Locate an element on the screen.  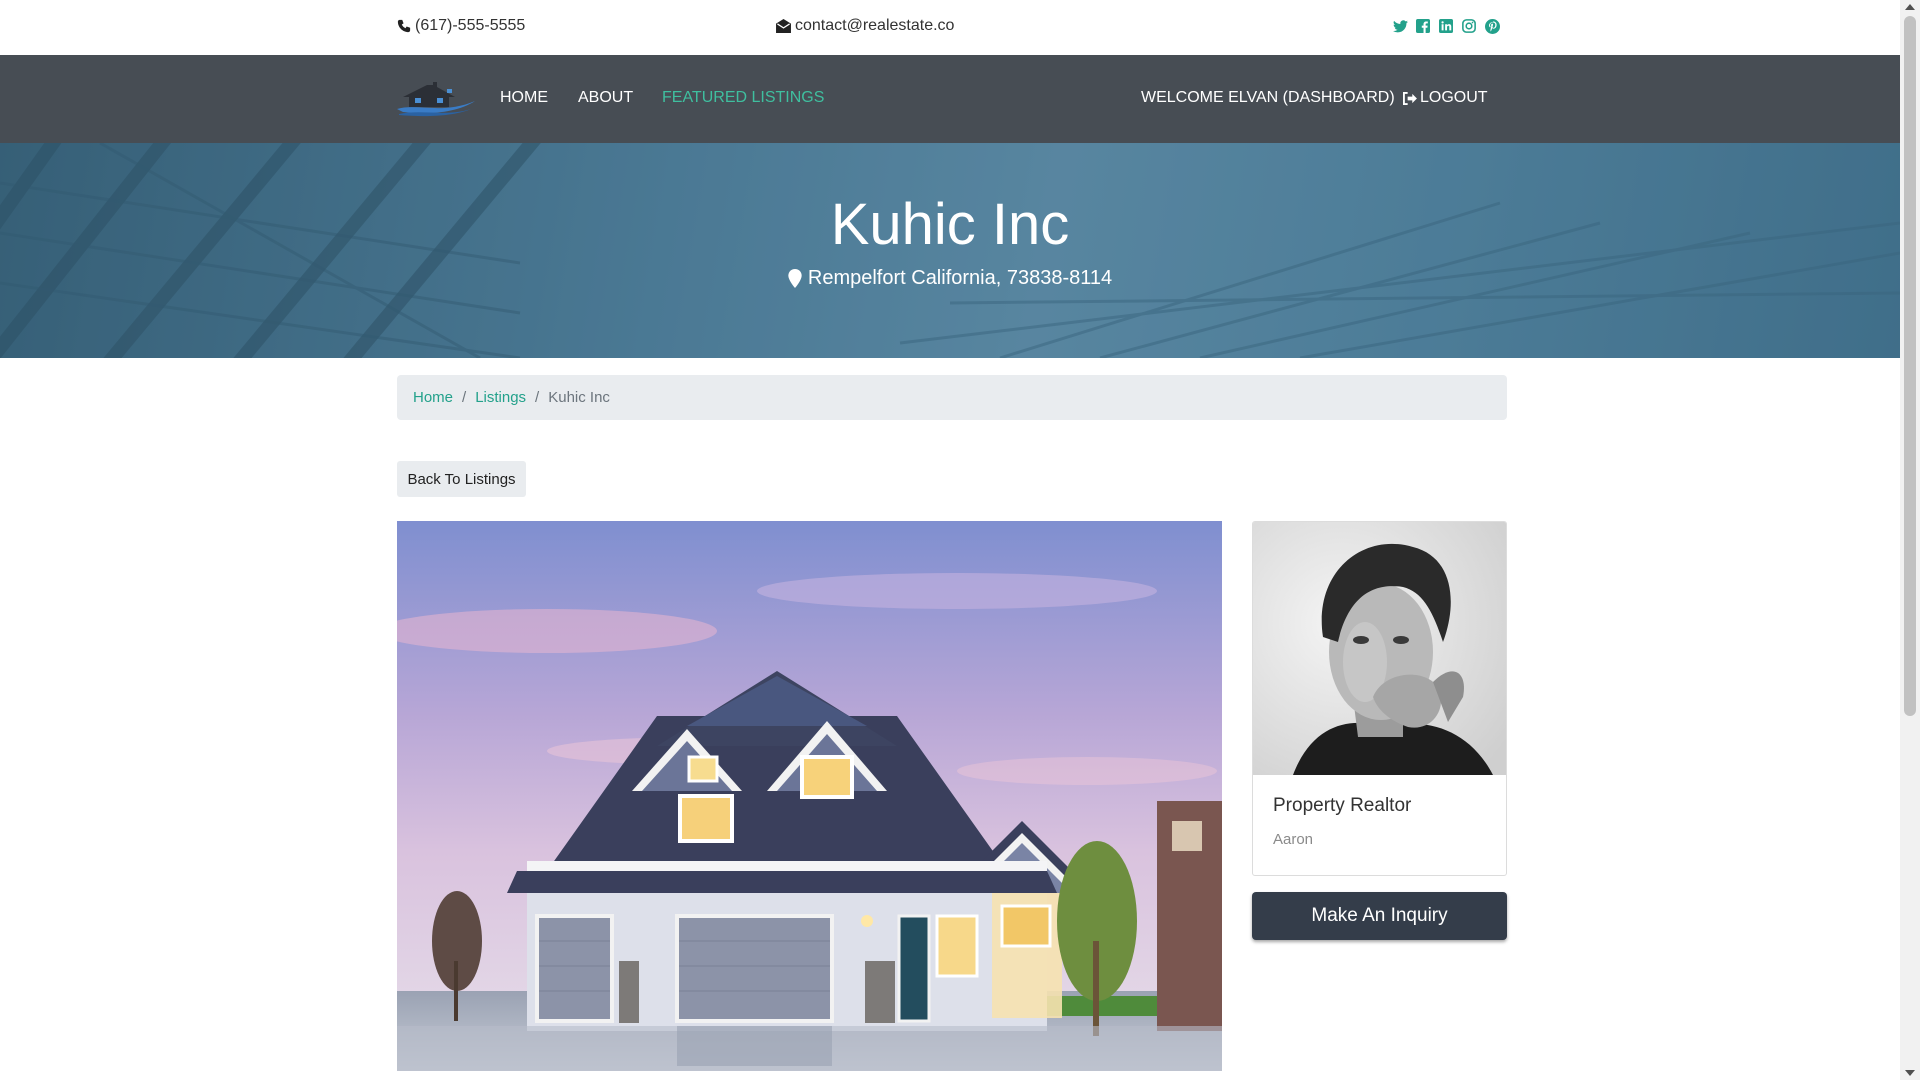
page-scrollbar is located at coordinates (1910, 540).